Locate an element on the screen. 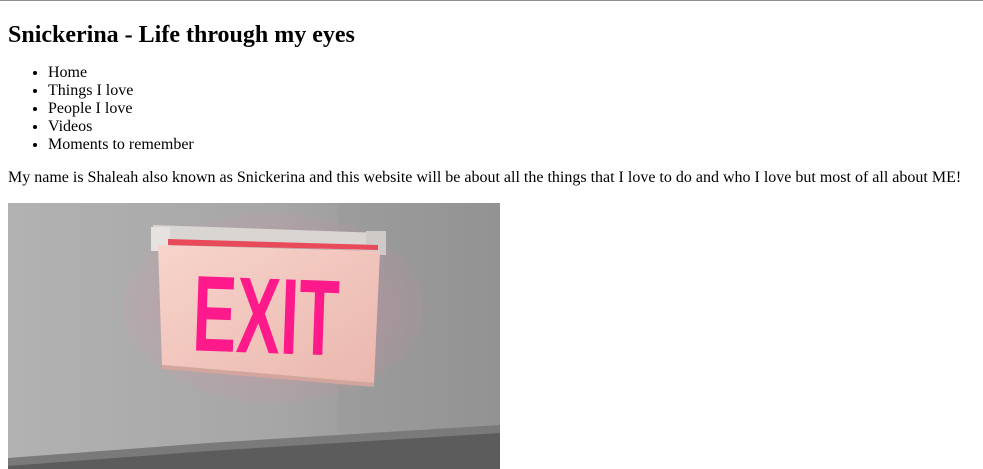  page-title: Snickerina - Life through my eyes is located at coordinates (181, 35).